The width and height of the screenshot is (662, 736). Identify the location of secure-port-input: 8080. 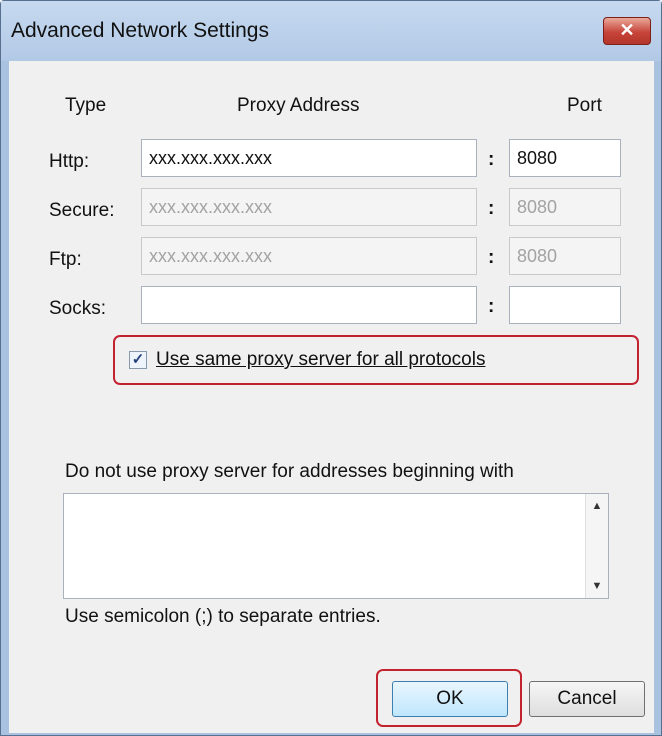
(565, 207).